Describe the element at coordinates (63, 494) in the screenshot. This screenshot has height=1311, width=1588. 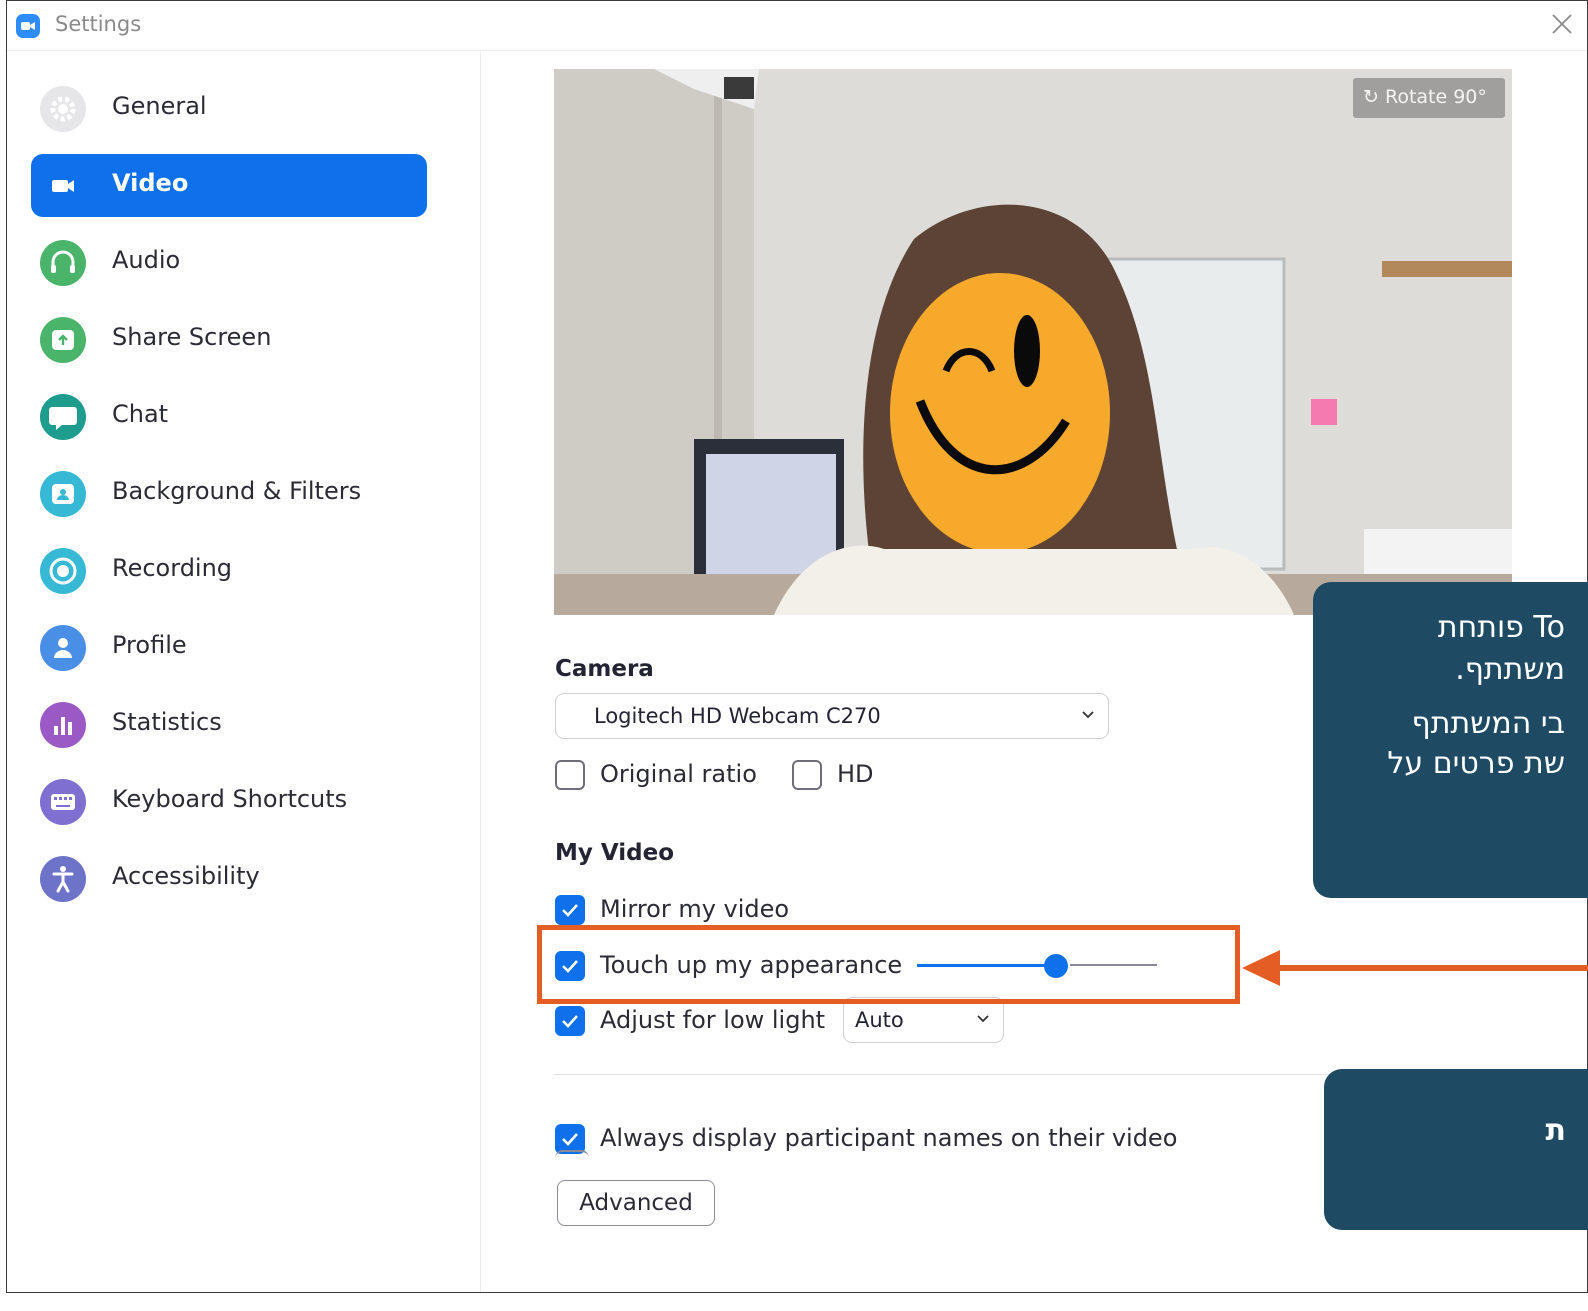
I see `background-icon` at that location.